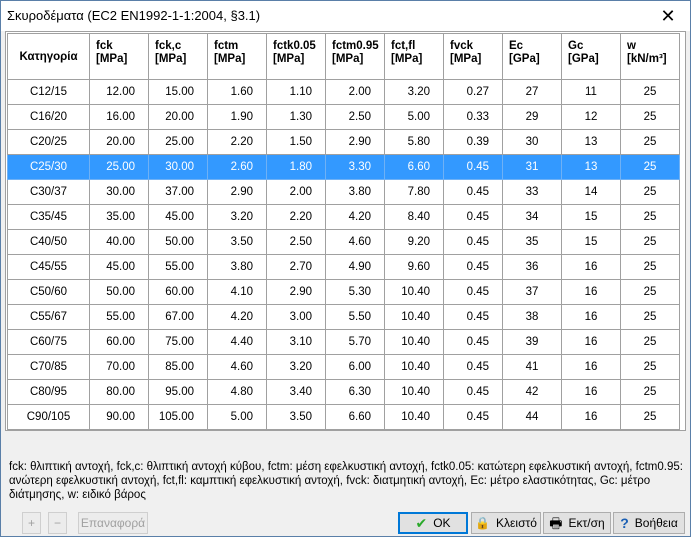 This screenshot has width=691, height=537. What do you see at coordinates (31, 523) in the screenshot?
I see `add-button: +` at bounding box center [31, 523].